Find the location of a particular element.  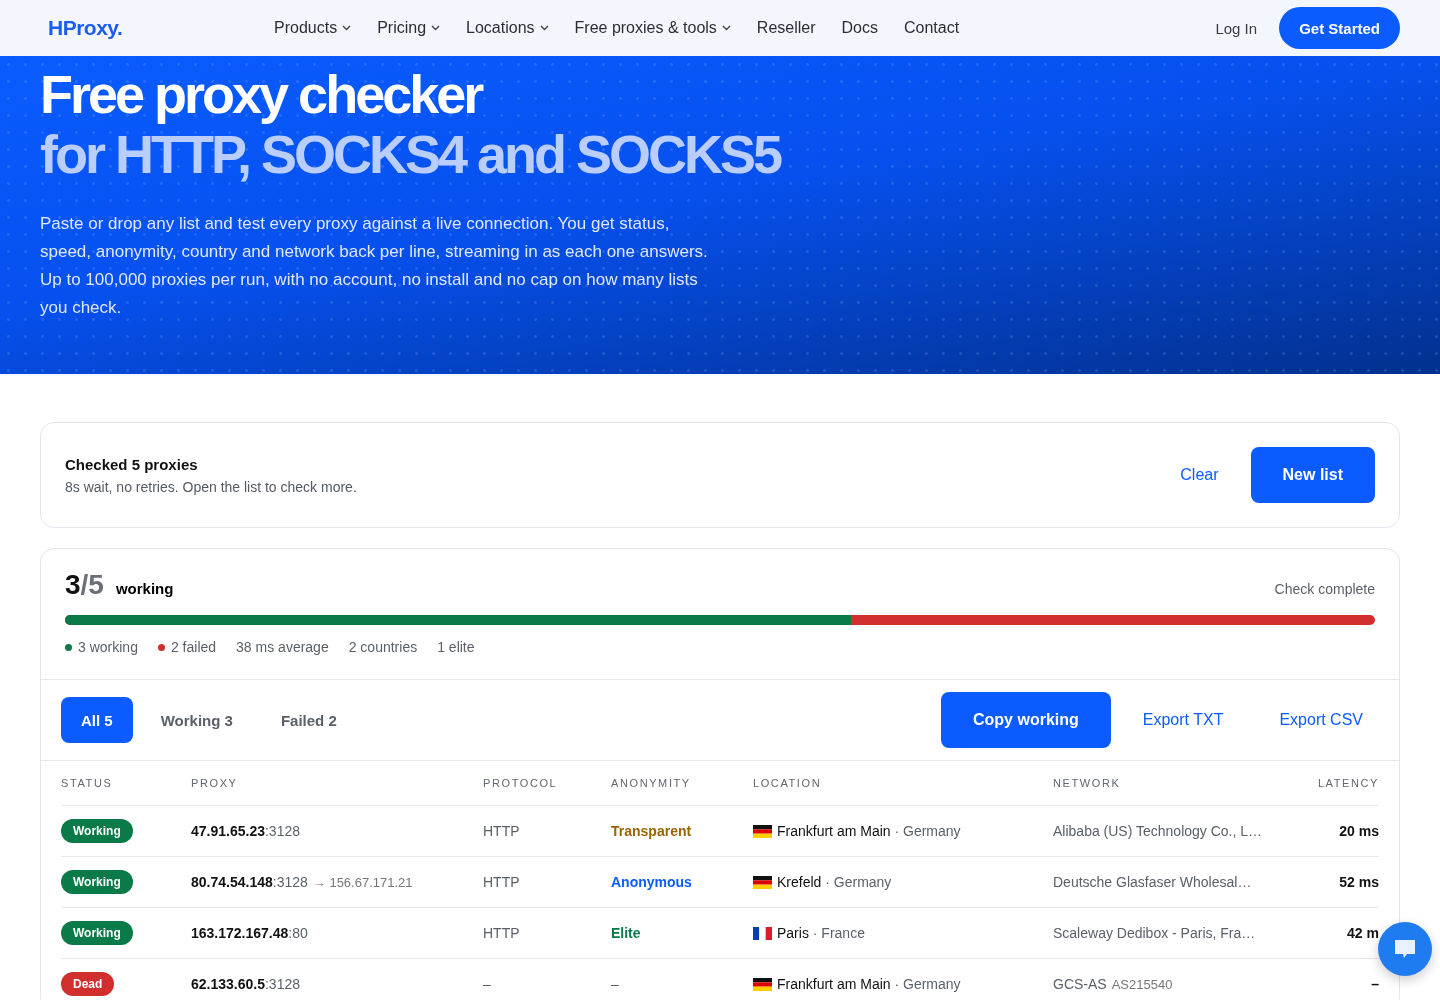

stat-text: 3 working is located at coordinates (108, 647).